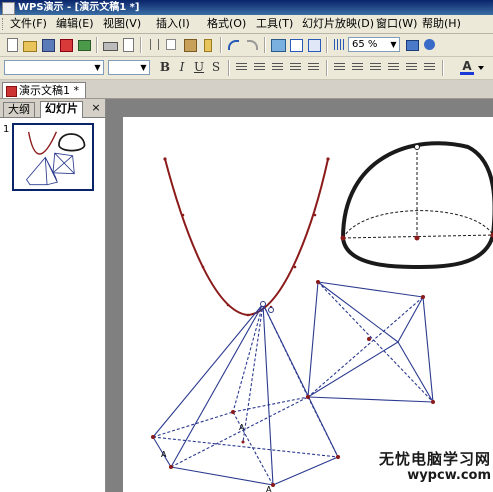 The width and height of the screenshot is (493, 492). What do you see at coordinates (370, 342) in the screenshot?
I see `octahedron-shape` at bounding box center [370, 342].